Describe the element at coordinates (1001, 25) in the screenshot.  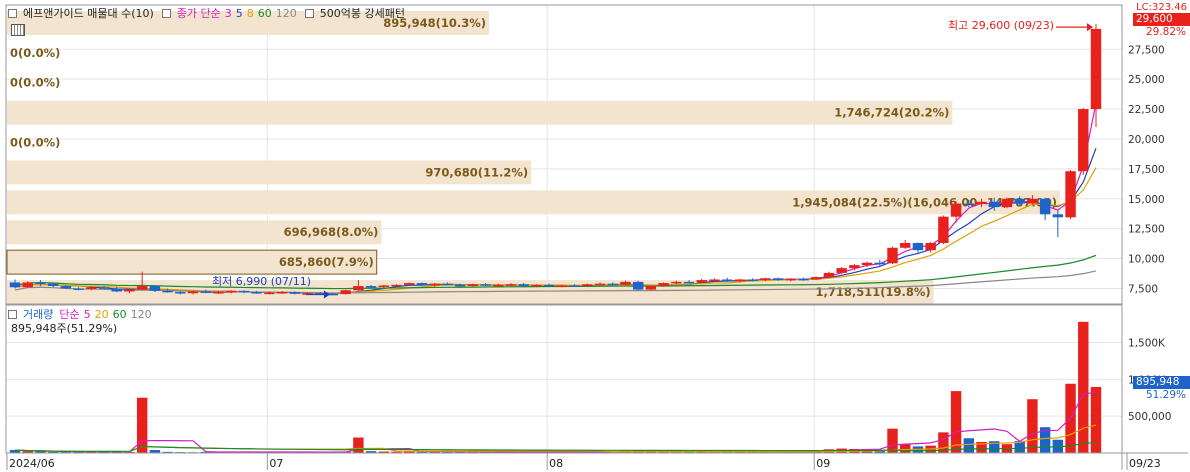
I see `high-annotation: 최고 29,600 (09/23)` at that location.